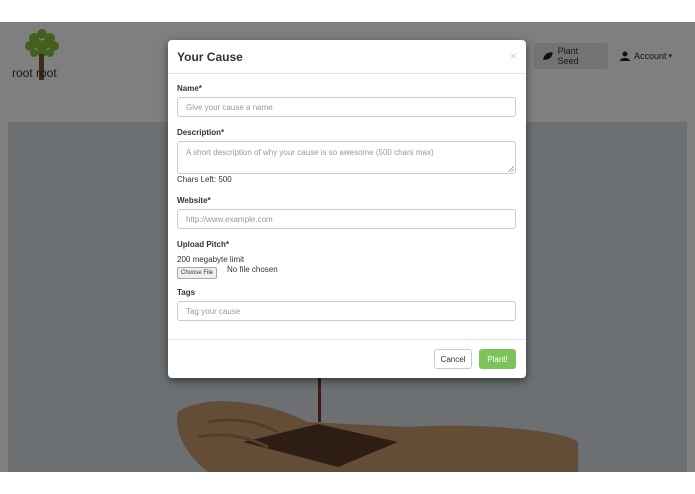 The height and width of the screenshot is (494, 695). Describe the element at coordinates (189, 88) in the screenshot. I see `name-label: Name*` at that location.